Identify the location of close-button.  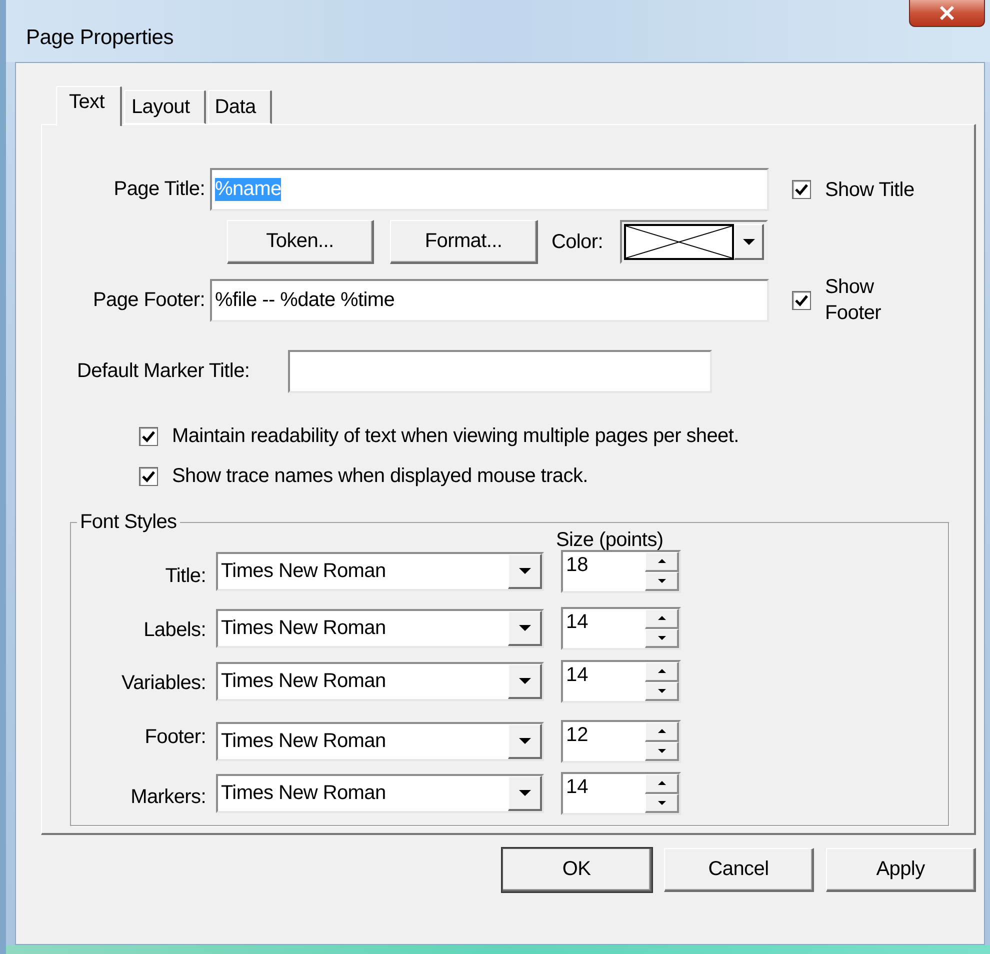
(947, 13).